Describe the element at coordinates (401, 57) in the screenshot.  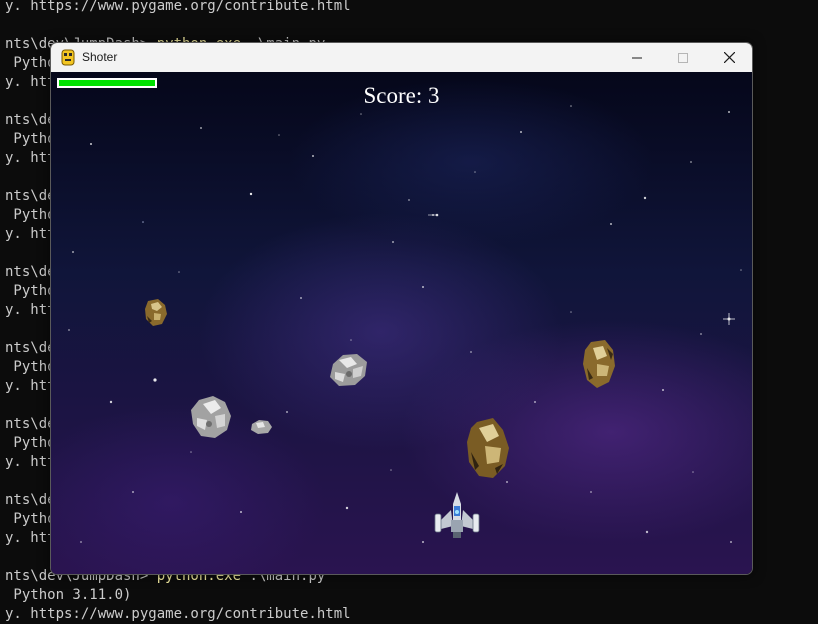
I see `window-titlebar: Shoter` at that location.